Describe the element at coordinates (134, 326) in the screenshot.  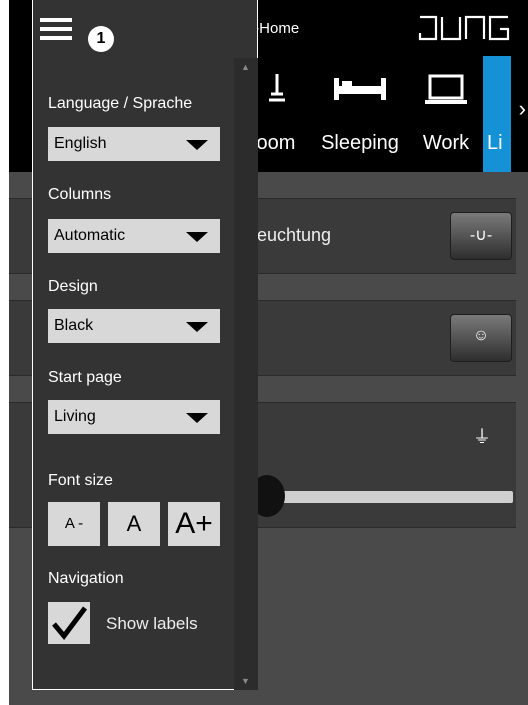
I see `design-select: Black` at that location.